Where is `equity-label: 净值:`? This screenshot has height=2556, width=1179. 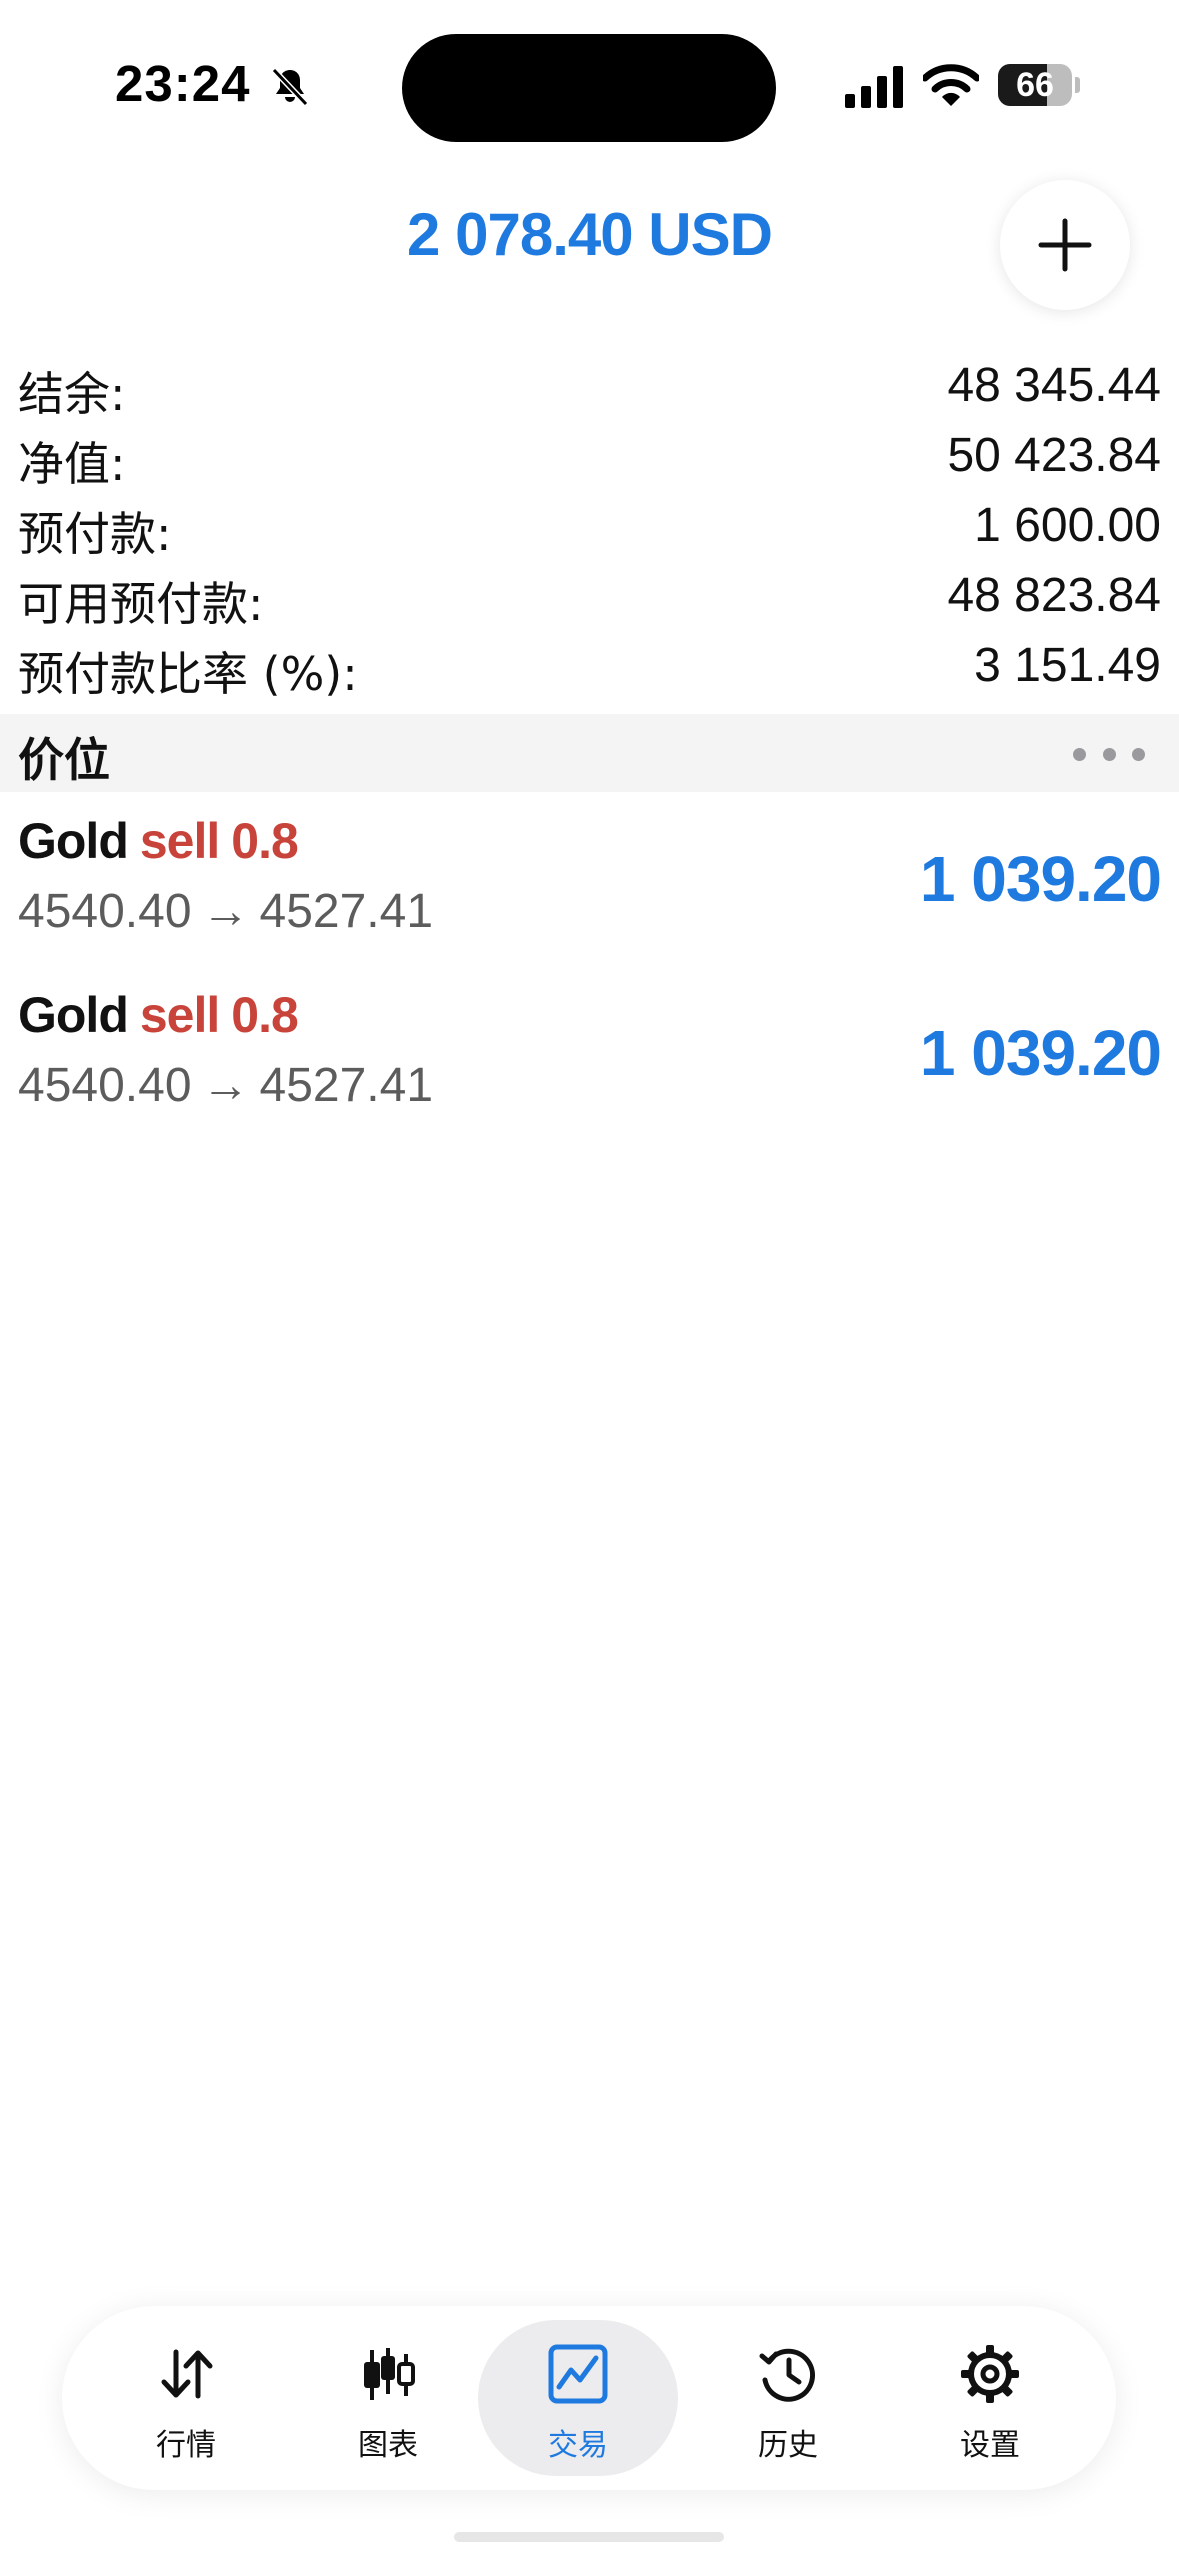 equity-label: 净值: is located at coordinates (72, 464).